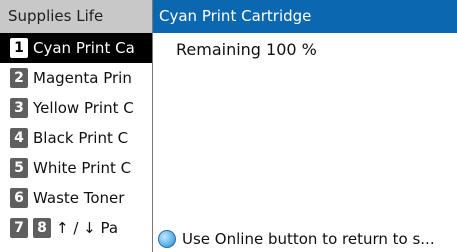  I want to click on menu-item-cyan: 1 Cyan Print Ca, so click(76, 48).